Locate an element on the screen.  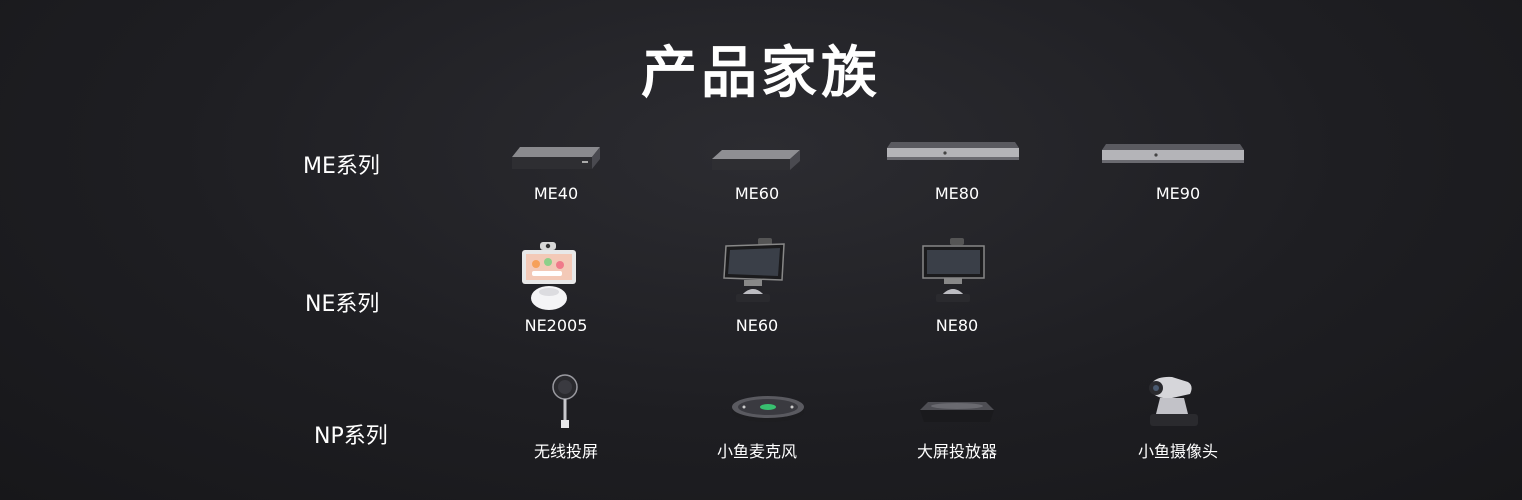
wireless-dongle-icon is located at coordinates (565, 402).